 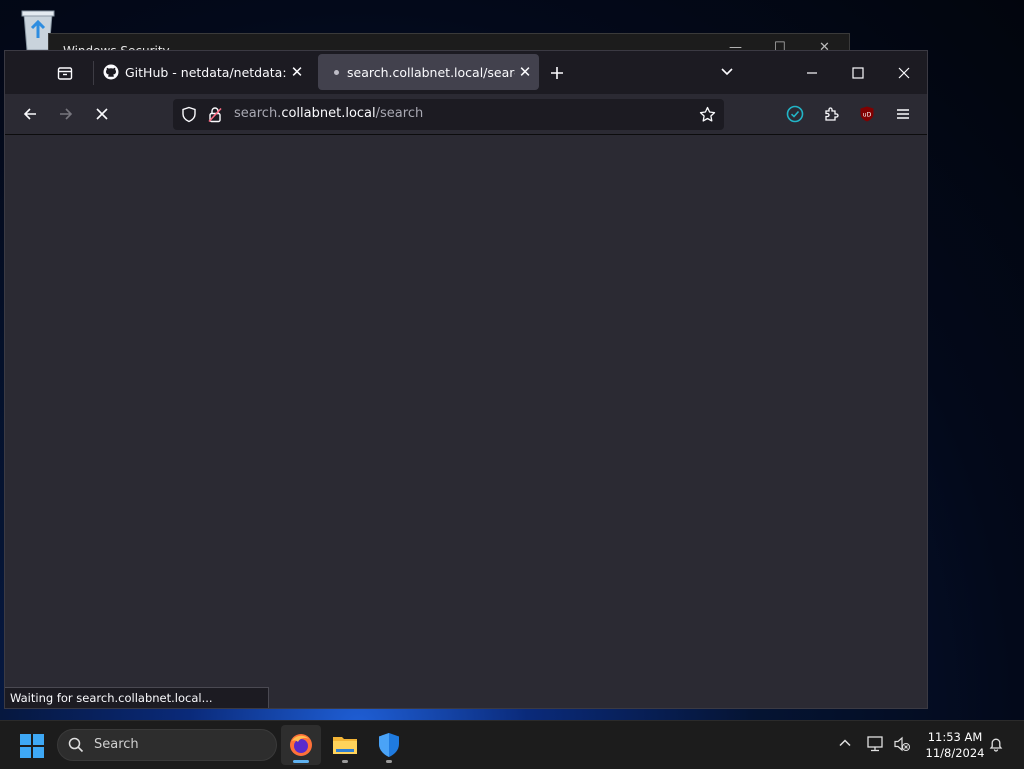 I want to click on puzzle-piece-icon, so click(x=832, y=114).